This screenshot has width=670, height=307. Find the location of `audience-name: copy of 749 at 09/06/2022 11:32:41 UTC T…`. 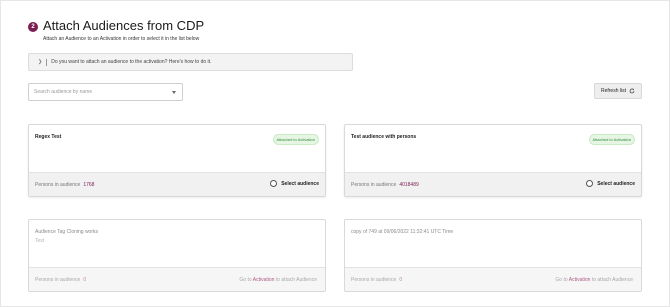

audience-name: copy of 749 at 09/06/2022 11:32:41 UTC T… is located at coordinates (402, 232).